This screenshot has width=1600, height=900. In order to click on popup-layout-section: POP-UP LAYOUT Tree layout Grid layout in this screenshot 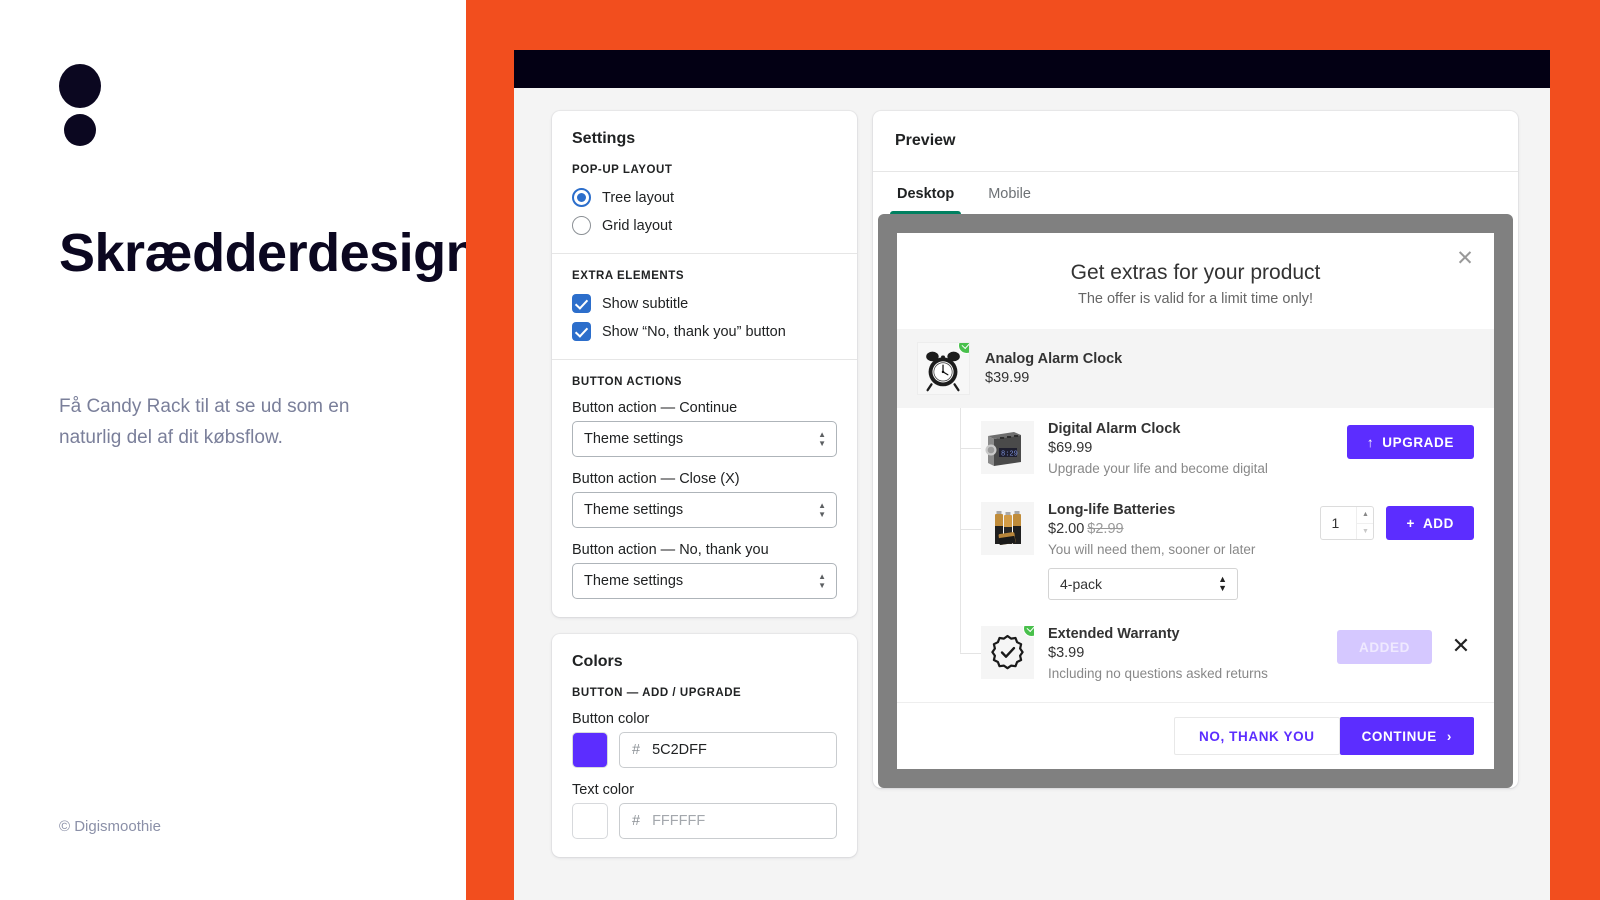, I will do `click(704, 200)`.